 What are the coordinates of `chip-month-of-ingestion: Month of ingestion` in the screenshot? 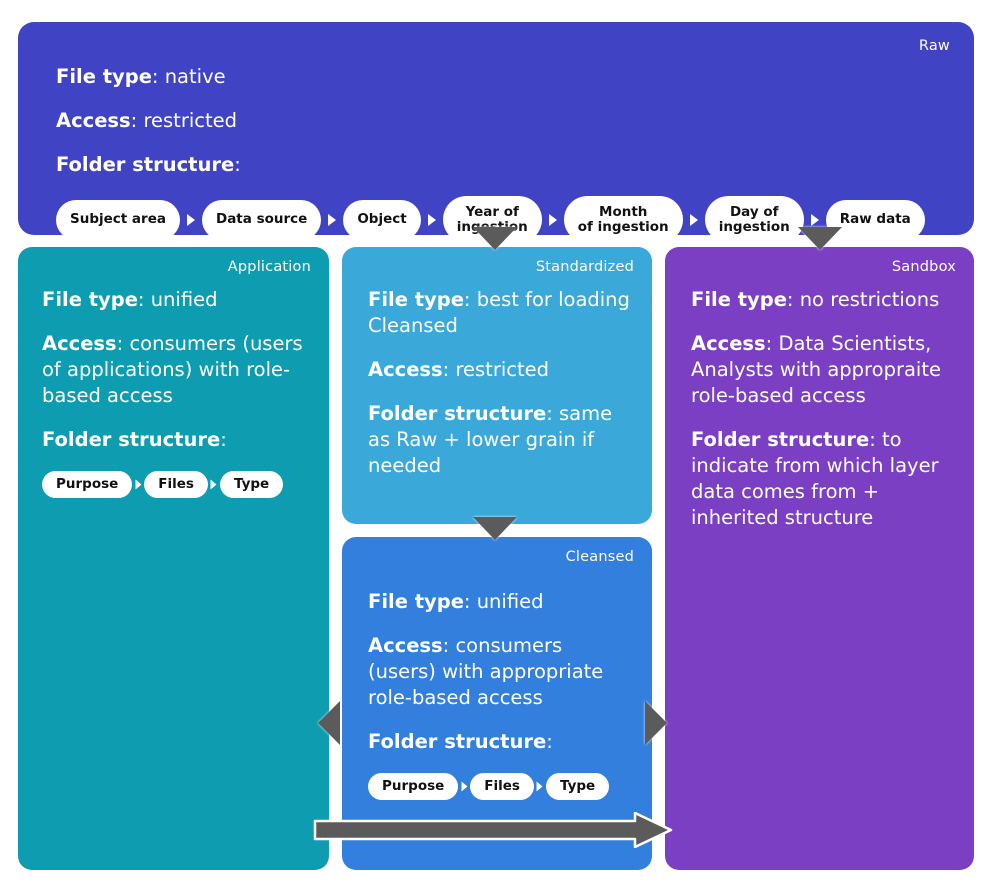 It's located at (623, 219).